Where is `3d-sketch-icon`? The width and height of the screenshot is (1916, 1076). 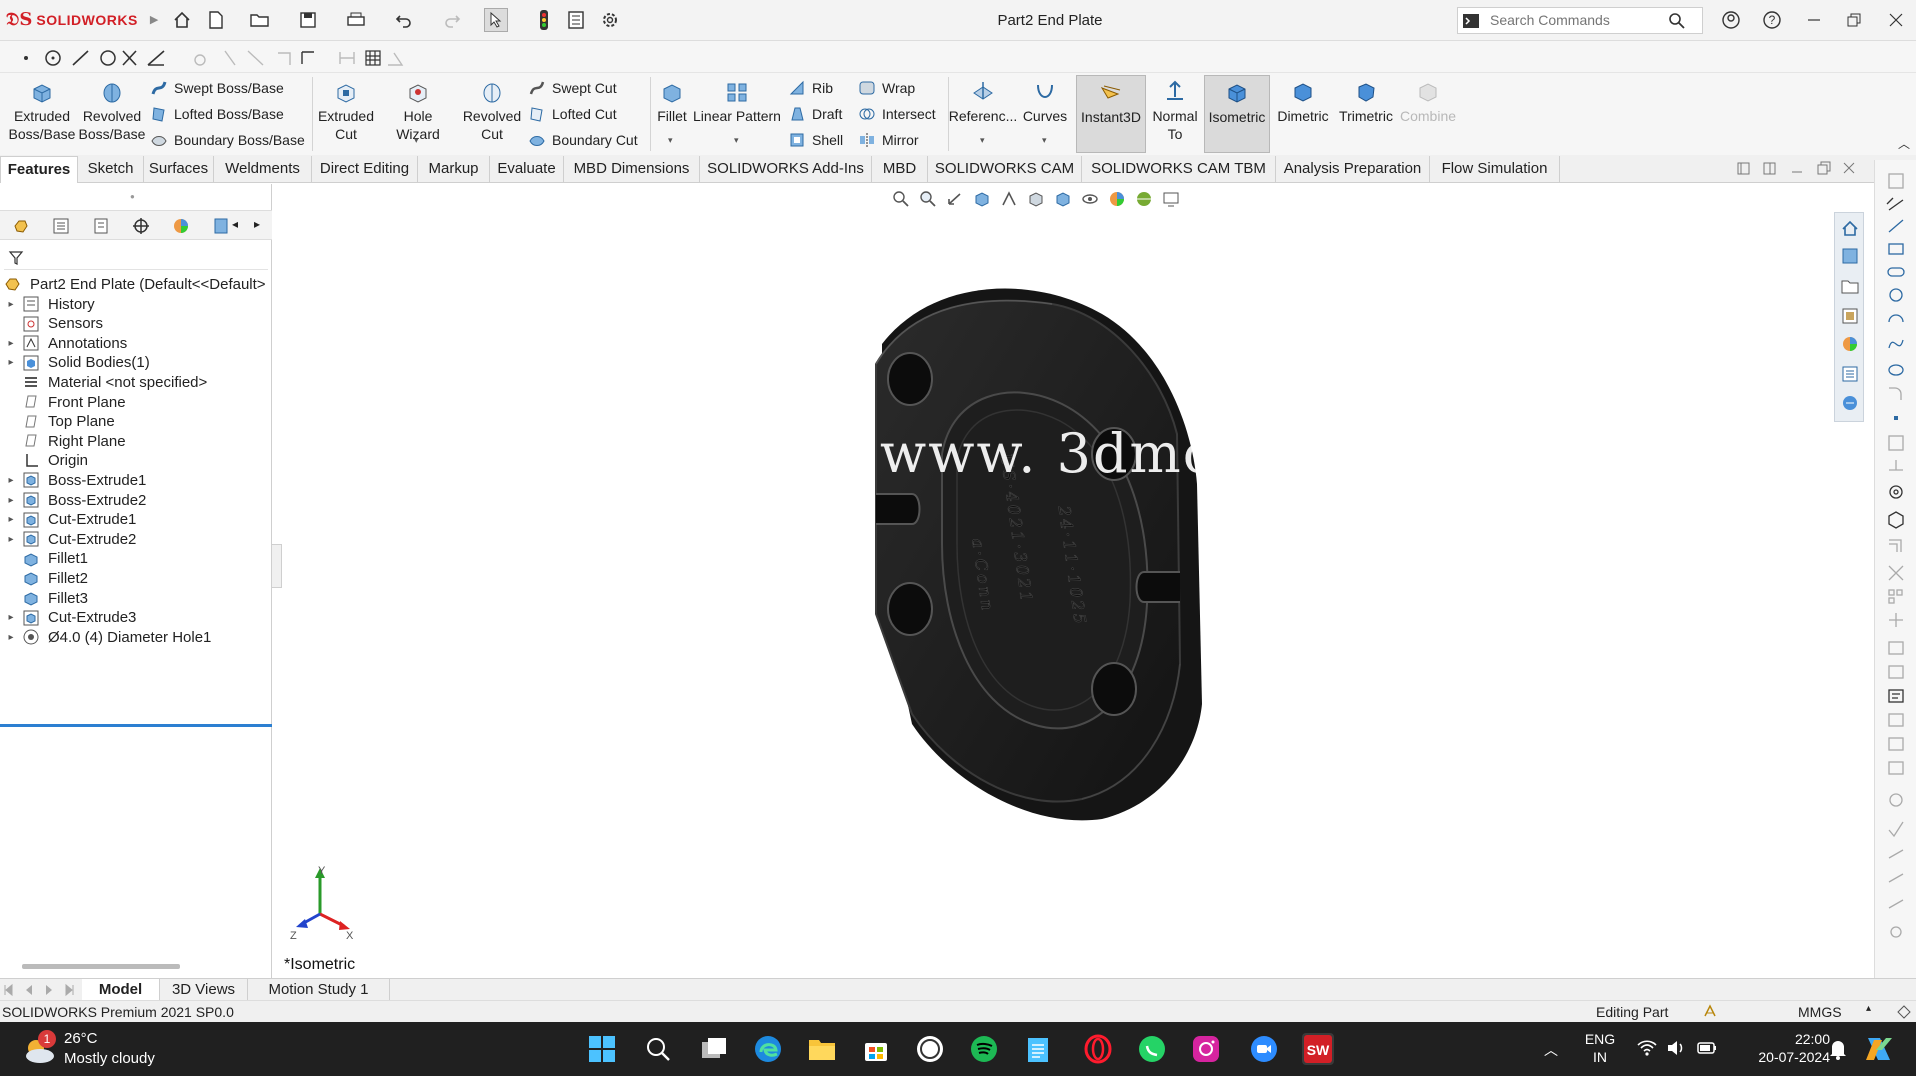 3d-sketch-icon is located at coordinates (1896, 520).